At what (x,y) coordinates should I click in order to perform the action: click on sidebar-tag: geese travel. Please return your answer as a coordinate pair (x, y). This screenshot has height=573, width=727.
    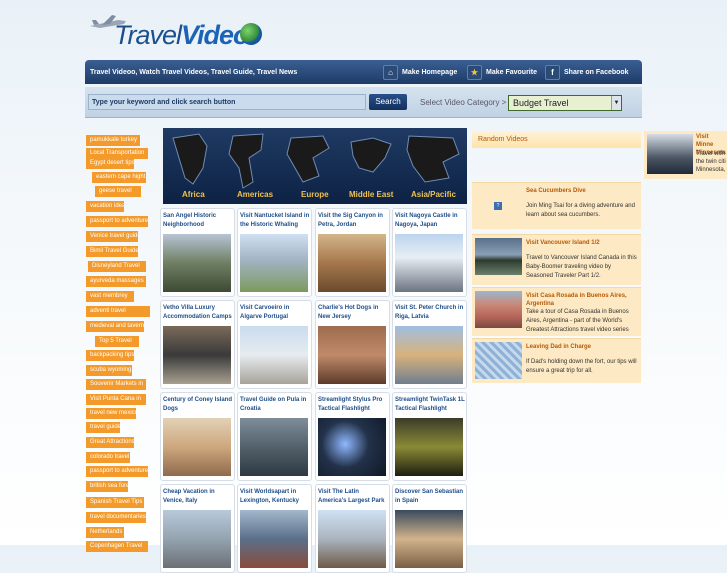
    Looking at the image, I should click on (118, 191).